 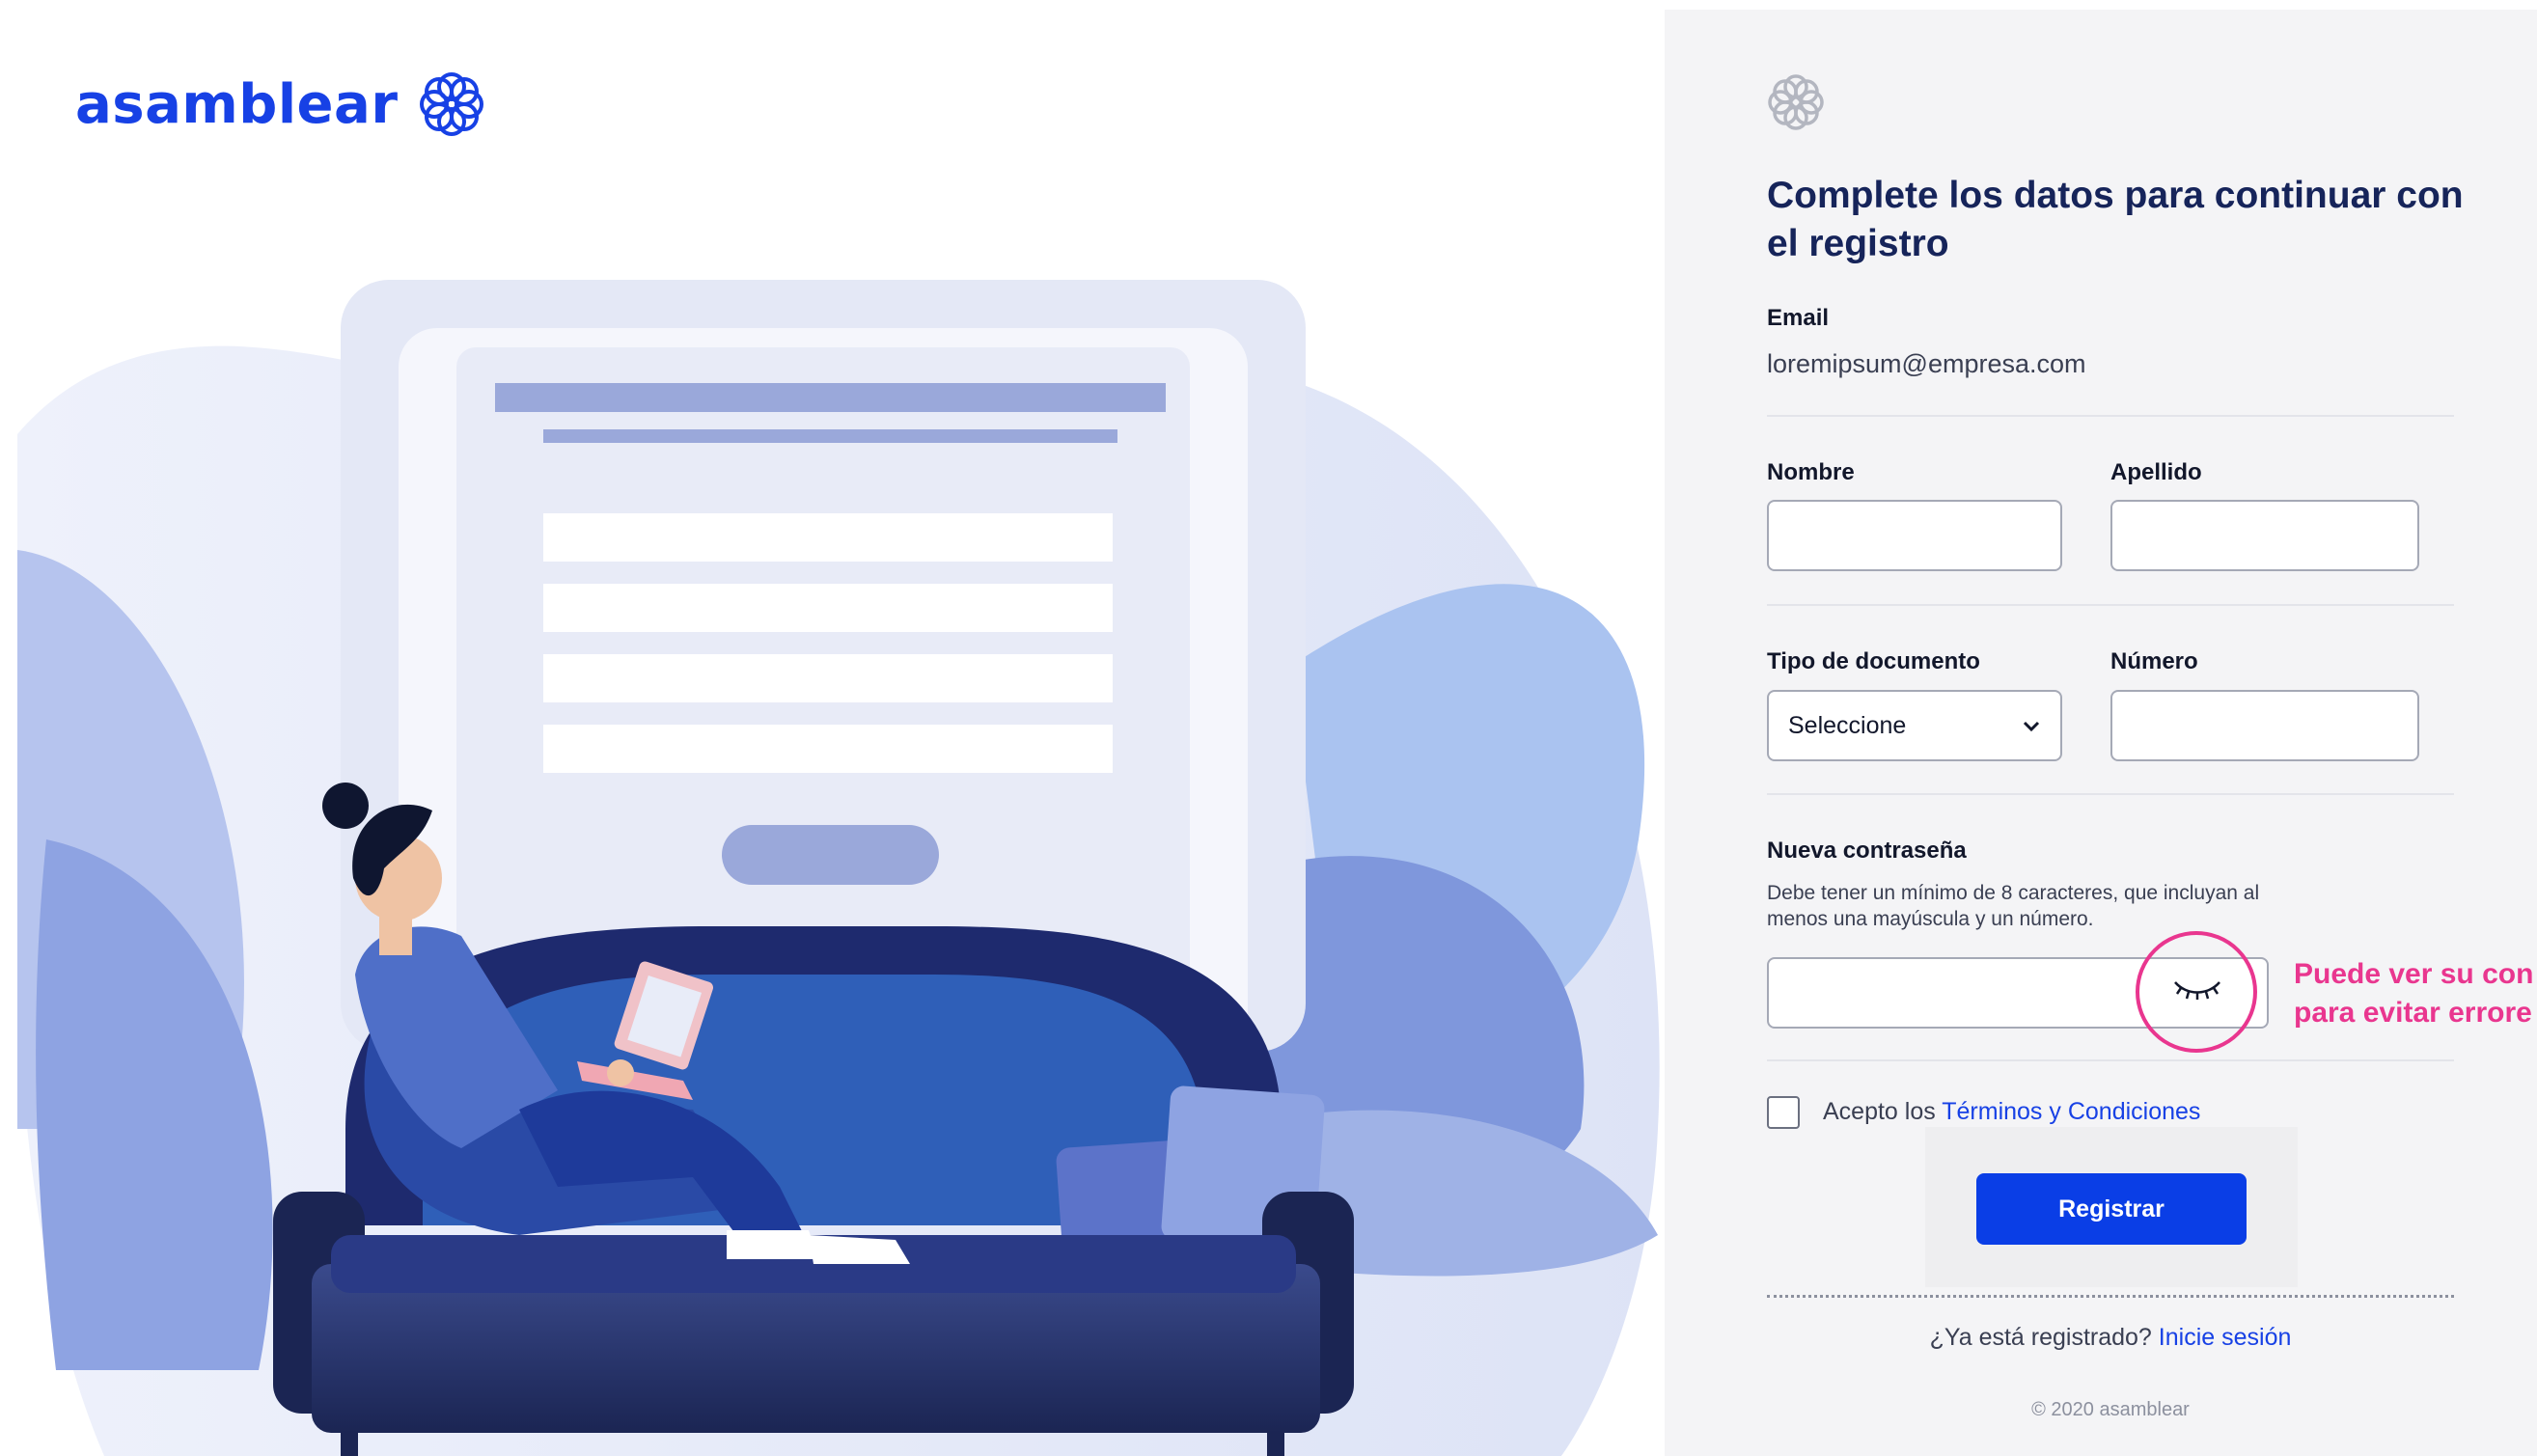 What do you see at coordinates (2416, 994) in the screenshot?
I see `annotation-callout: Puede ver su con para evitar errore` at bounding box center [2416, 994].